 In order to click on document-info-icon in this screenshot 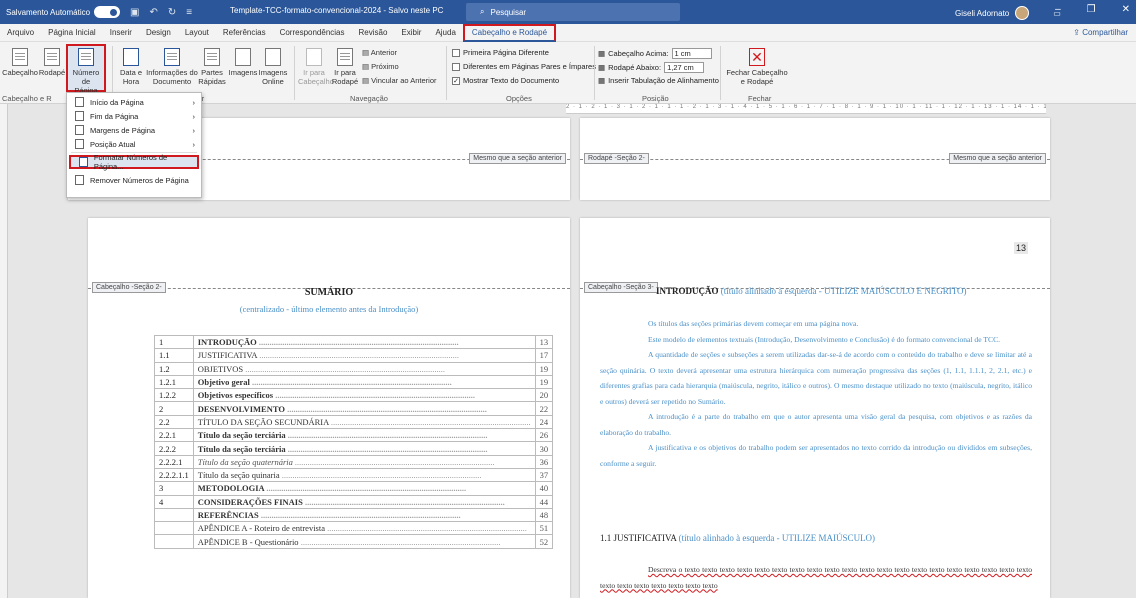, I will do `click(172, 57)`.